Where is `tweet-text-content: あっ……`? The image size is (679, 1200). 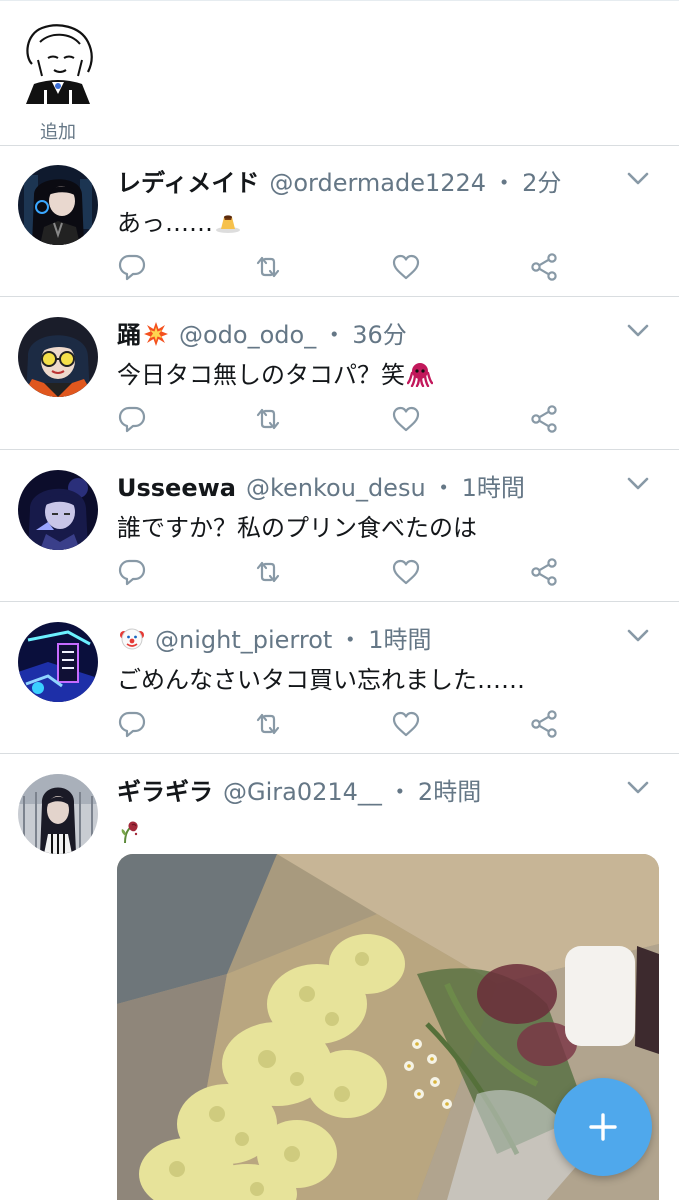 tweet-text-content: あっ…… is located at coordinates (165, 223).